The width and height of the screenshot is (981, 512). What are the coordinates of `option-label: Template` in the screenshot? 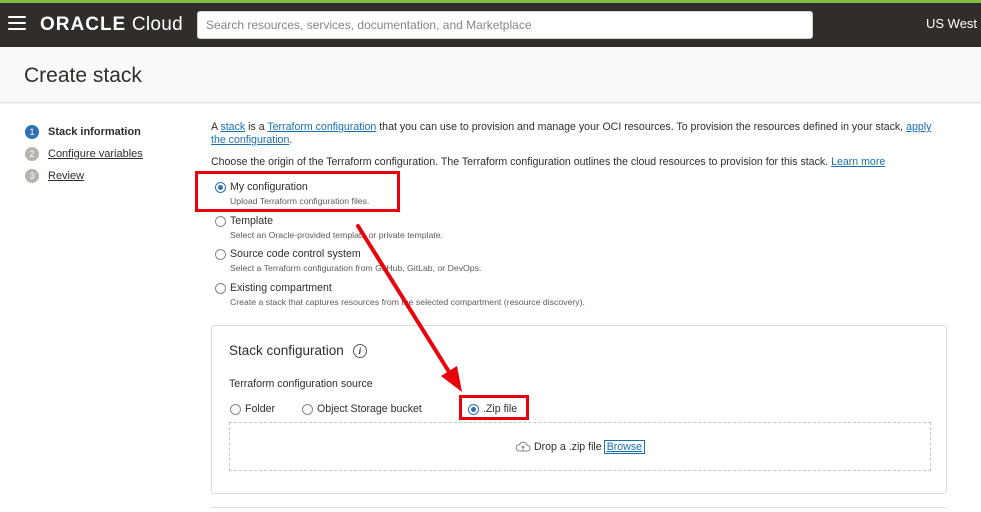 It's located at (251, 221).